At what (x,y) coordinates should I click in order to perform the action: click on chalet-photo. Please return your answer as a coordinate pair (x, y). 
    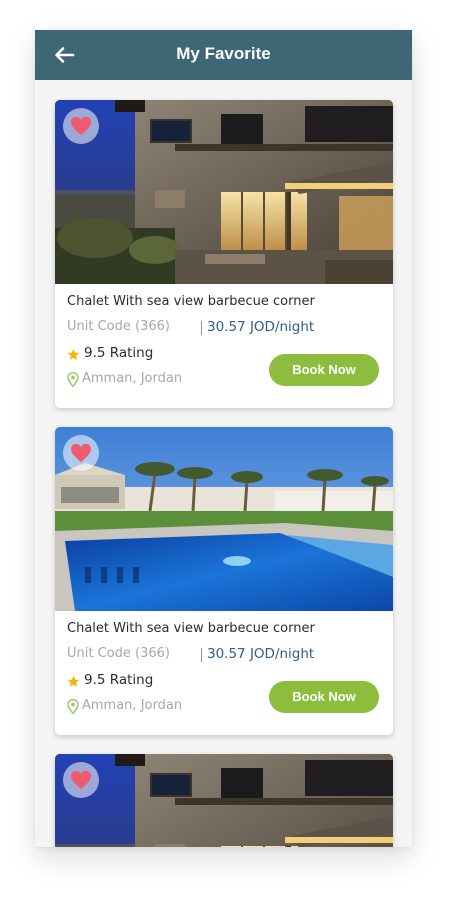
    Looking at the image, I should click on (224, 800).